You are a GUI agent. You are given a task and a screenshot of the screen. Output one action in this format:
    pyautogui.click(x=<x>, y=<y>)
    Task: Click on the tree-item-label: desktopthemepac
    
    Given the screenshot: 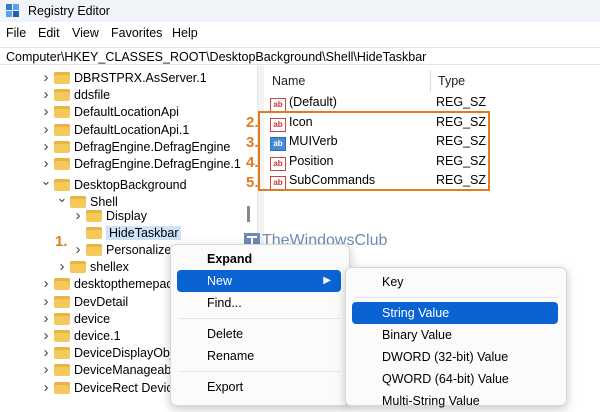 What is the action you would take?
    pyautogui.click(x=123, y=284)
    